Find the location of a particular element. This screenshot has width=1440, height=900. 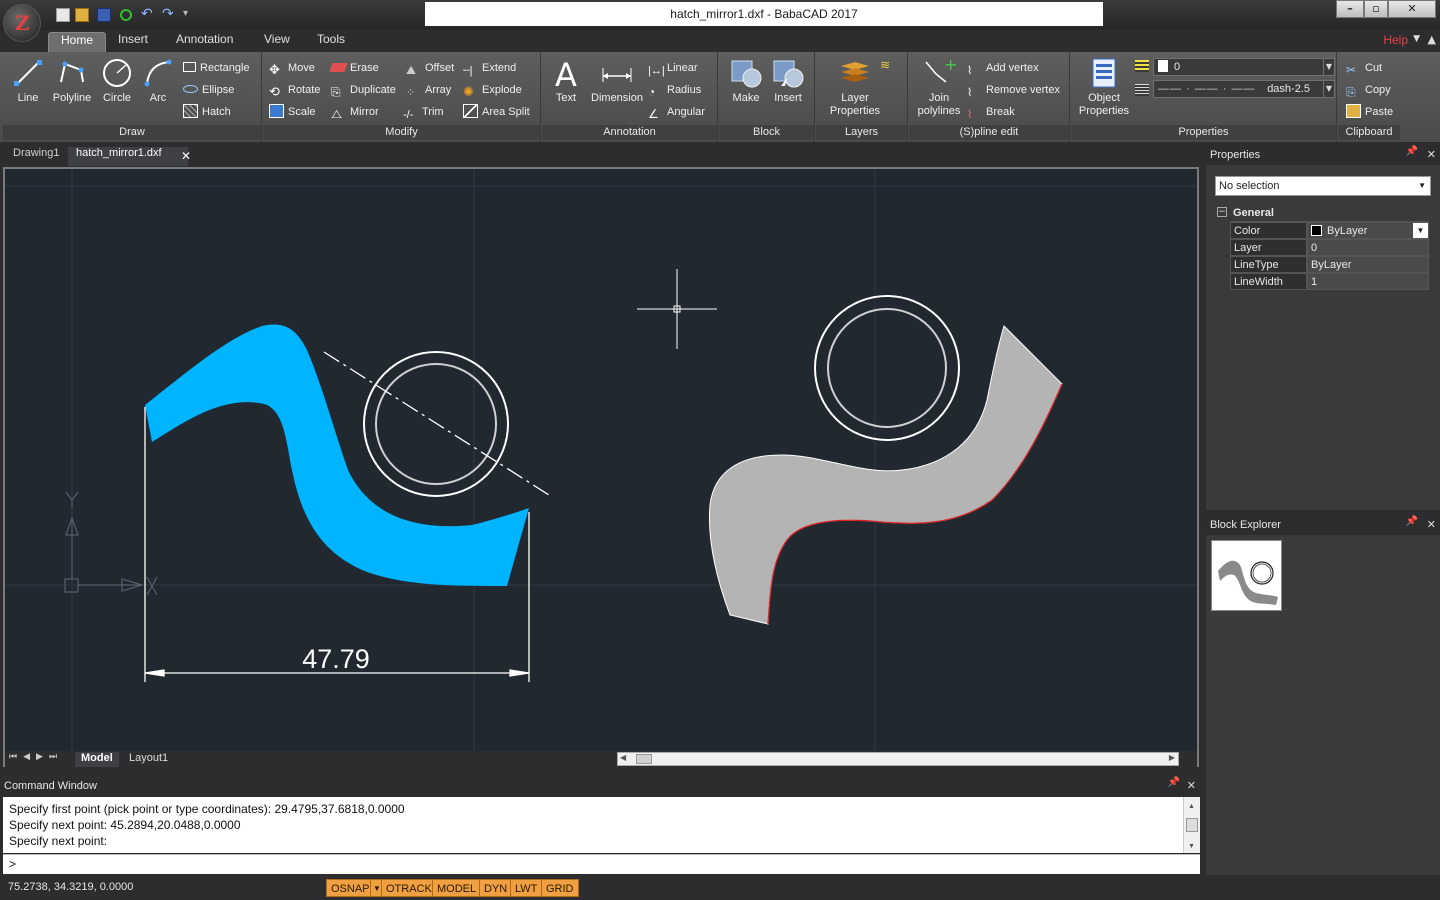

object-properties-button: Object Properties is located at coordinates (1104, 87).